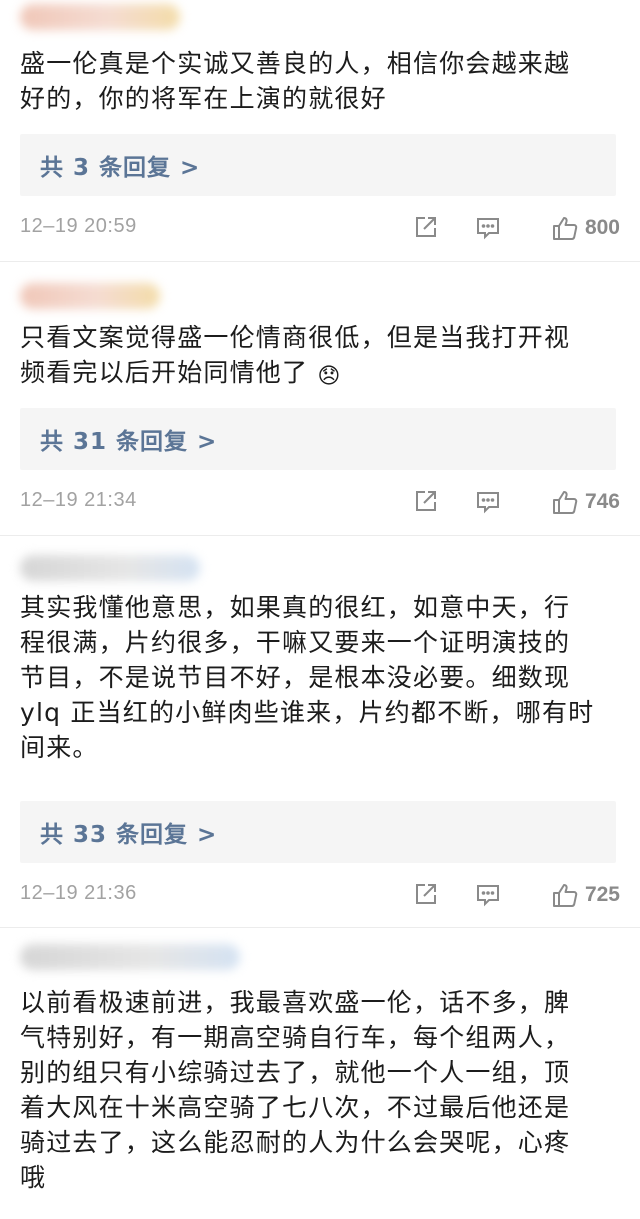  I want to click on comment-meta: 12–19 21:36 725, so click(320, 895).